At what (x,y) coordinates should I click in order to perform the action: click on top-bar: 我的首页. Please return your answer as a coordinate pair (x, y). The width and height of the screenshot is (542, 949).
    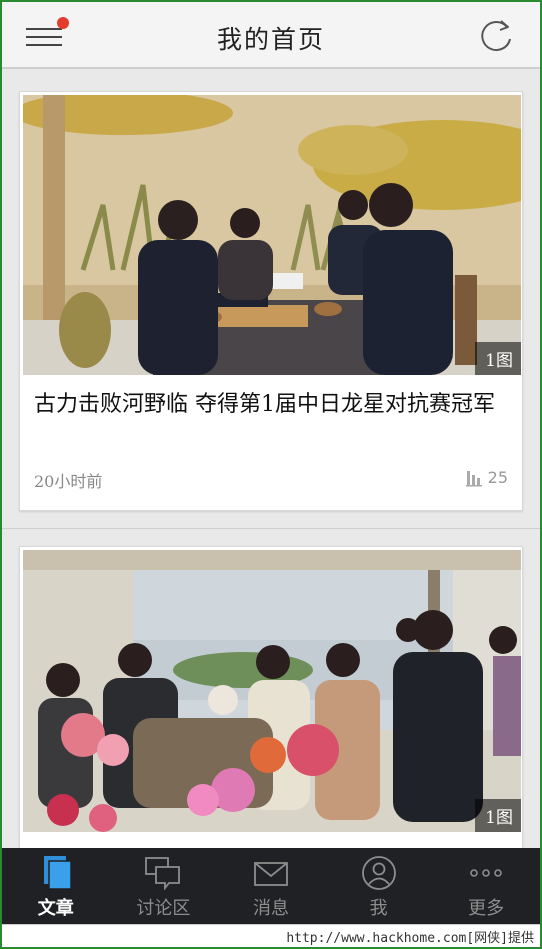
    Looking at the image, I should click on (271, 35).